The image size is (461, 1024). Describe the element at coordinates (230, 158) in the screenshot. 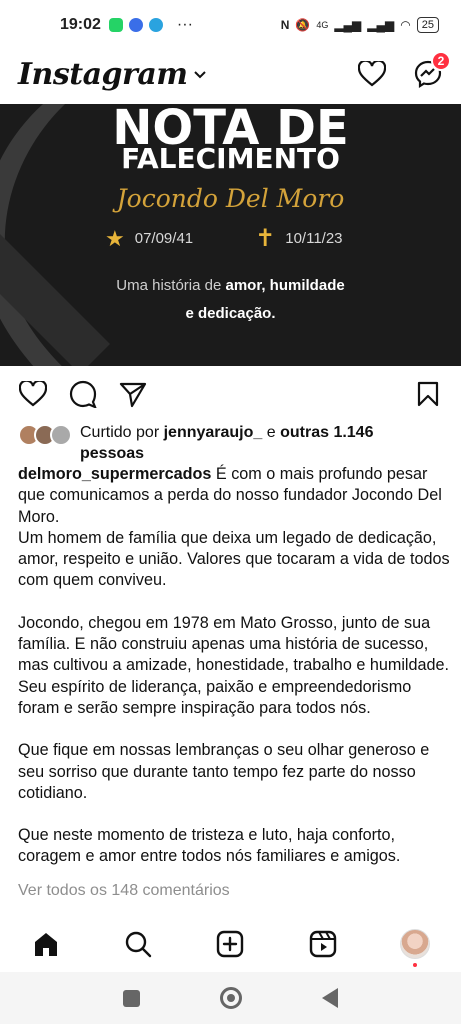

I see `post-title-line2: FALECIMENTO` at that location.